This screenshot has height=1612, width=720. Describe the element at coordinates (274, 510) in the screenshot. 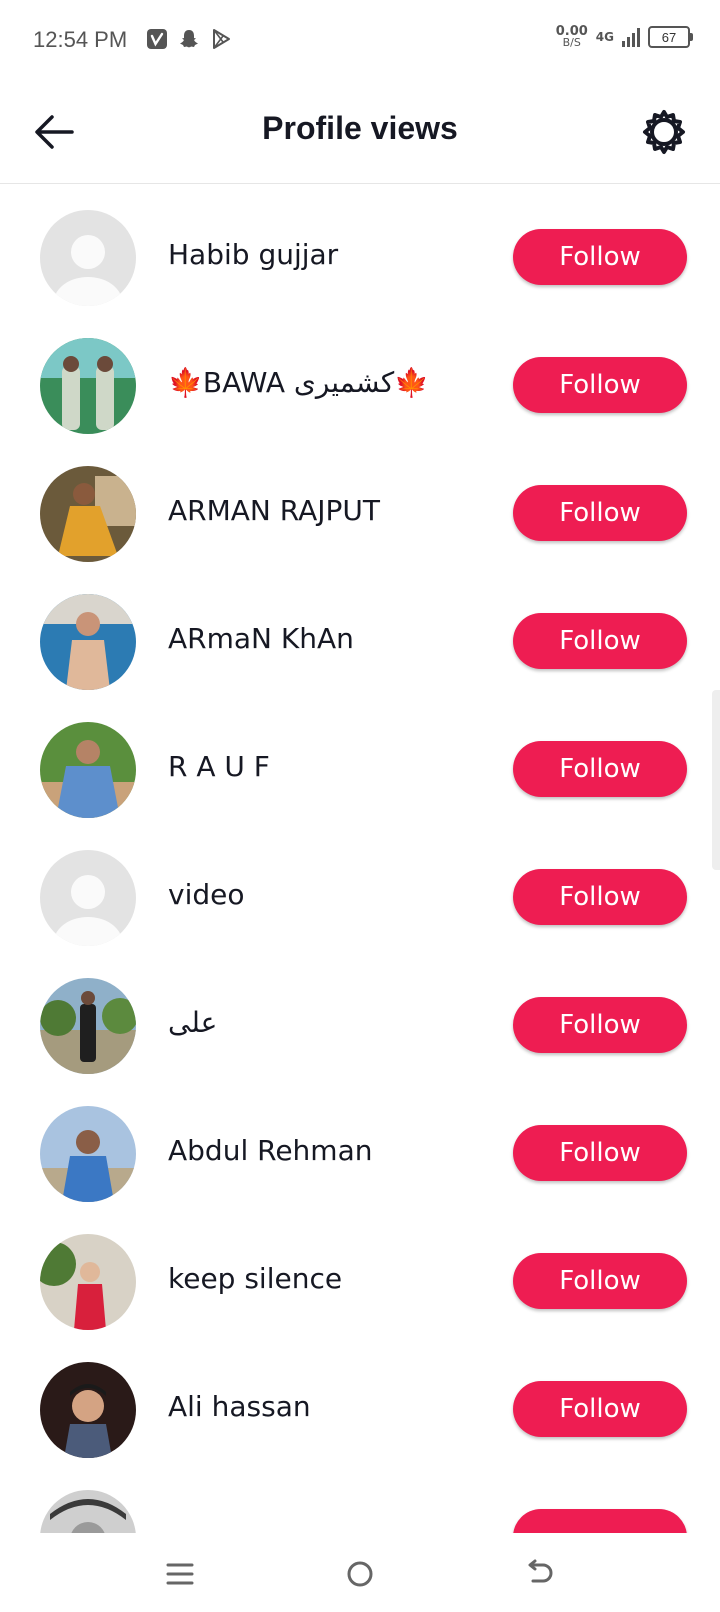

I see `username: ARMAN RAJPUT` at that location.